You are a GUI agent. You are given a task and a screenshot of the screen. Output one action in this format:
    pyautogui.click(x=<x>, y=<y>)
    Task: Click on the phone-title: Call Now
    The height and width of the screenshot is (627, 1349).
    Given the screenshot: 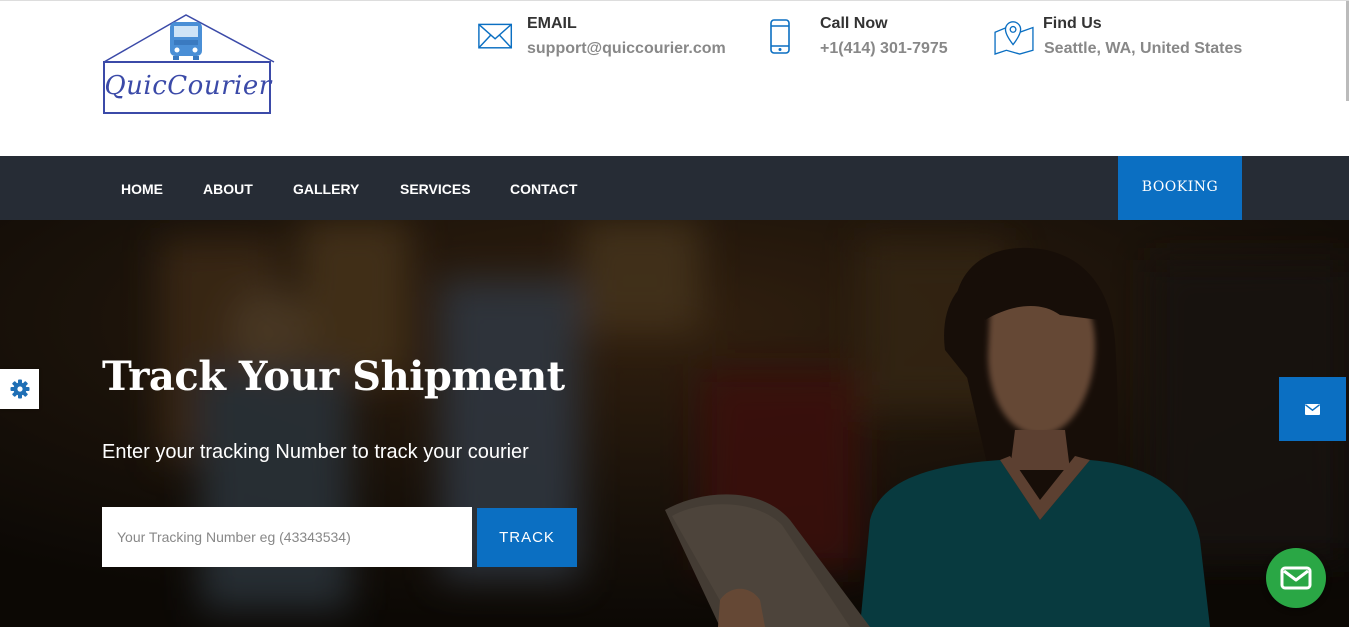 What is the action you would take?
    pyautogui.click(x=854, y=23)
    